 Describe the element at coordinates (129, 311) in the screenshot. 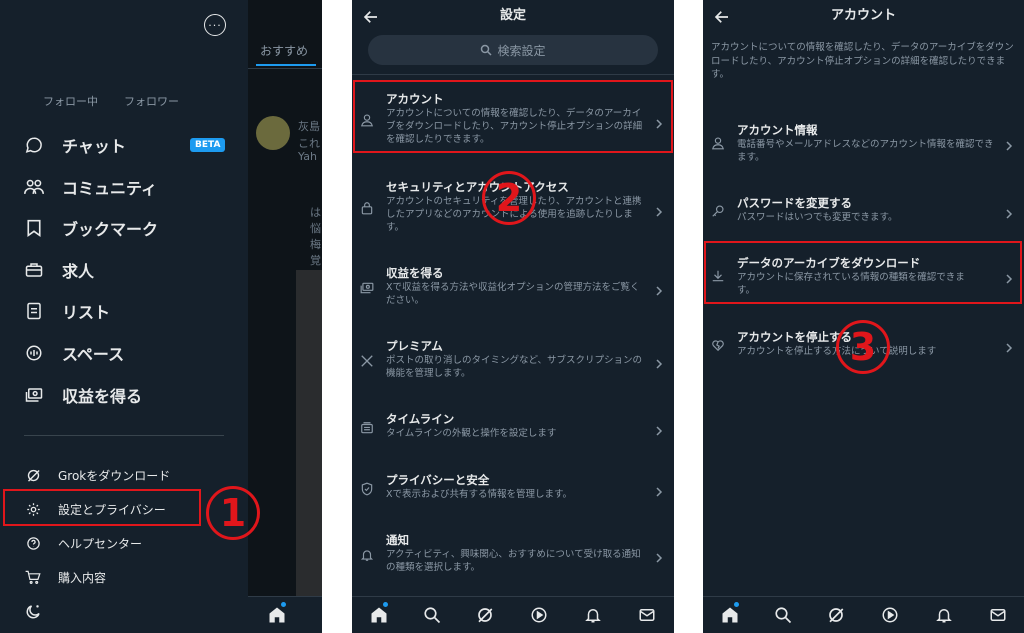

I see `nav-item-lists: リスト` at that location.